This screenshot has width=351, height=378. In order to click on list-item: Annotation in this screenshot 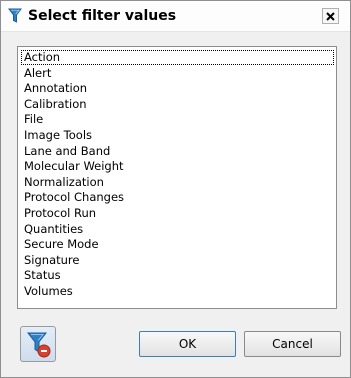, I will do `click(177, 88)`.